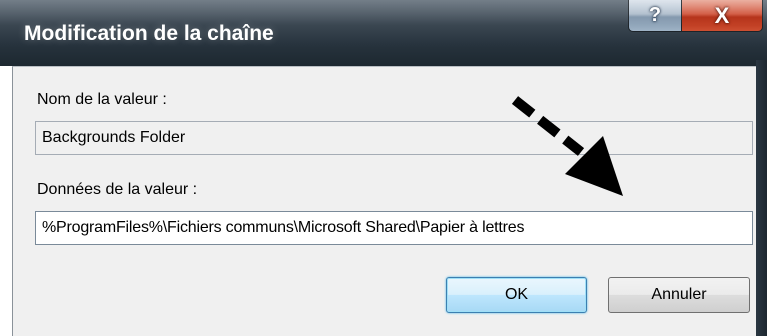 The height and width of the screenshot is (336, 767). I want to click on ok-button: OK, so click(516, 295).